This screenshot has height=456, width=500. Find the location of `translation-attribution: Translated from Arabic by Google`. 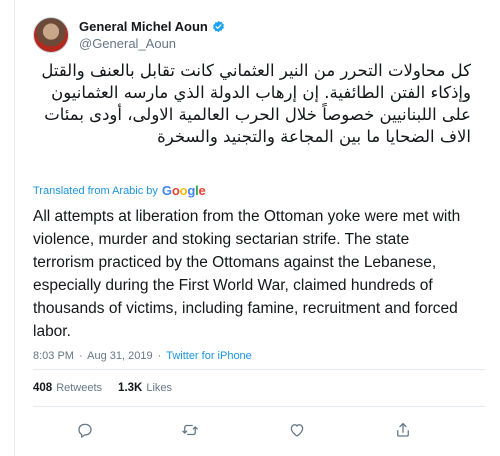

translation-attribution: Translated from Arabic by Google is located at coordinates (119, 190).